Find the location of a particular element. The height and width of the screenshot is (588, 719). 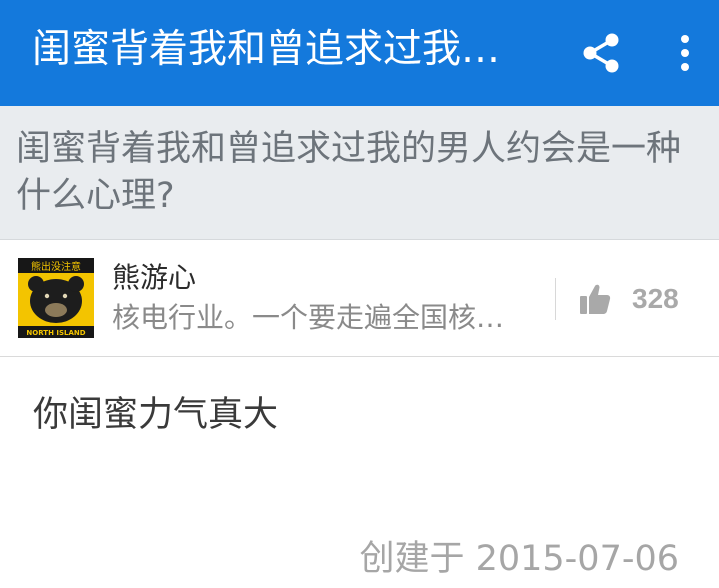

question-title: 闺蜜背着我和曾追求过我的男人约会是一种什么心理? is located at coordinates (349, 172).